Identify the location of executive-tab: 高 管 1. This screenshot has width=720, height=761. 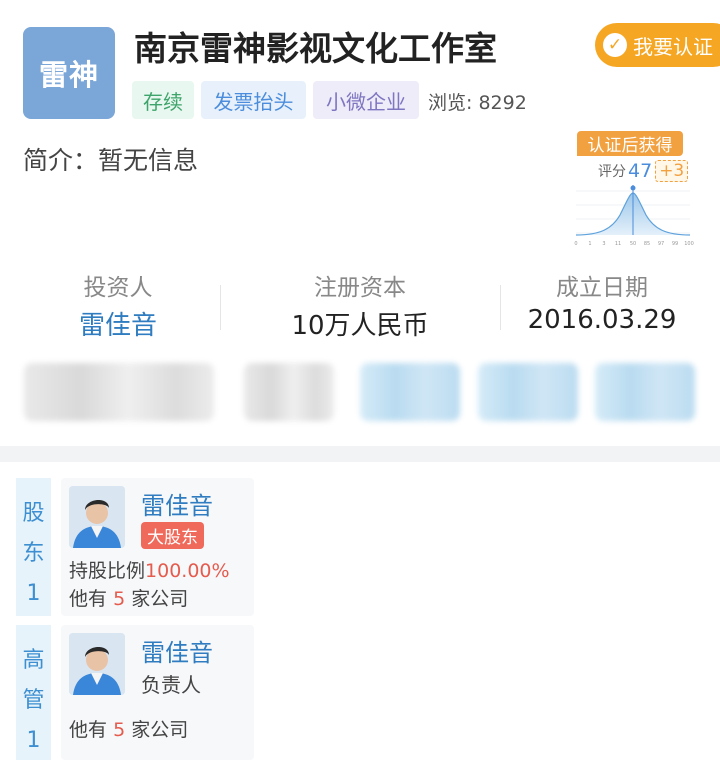
(33, 692).